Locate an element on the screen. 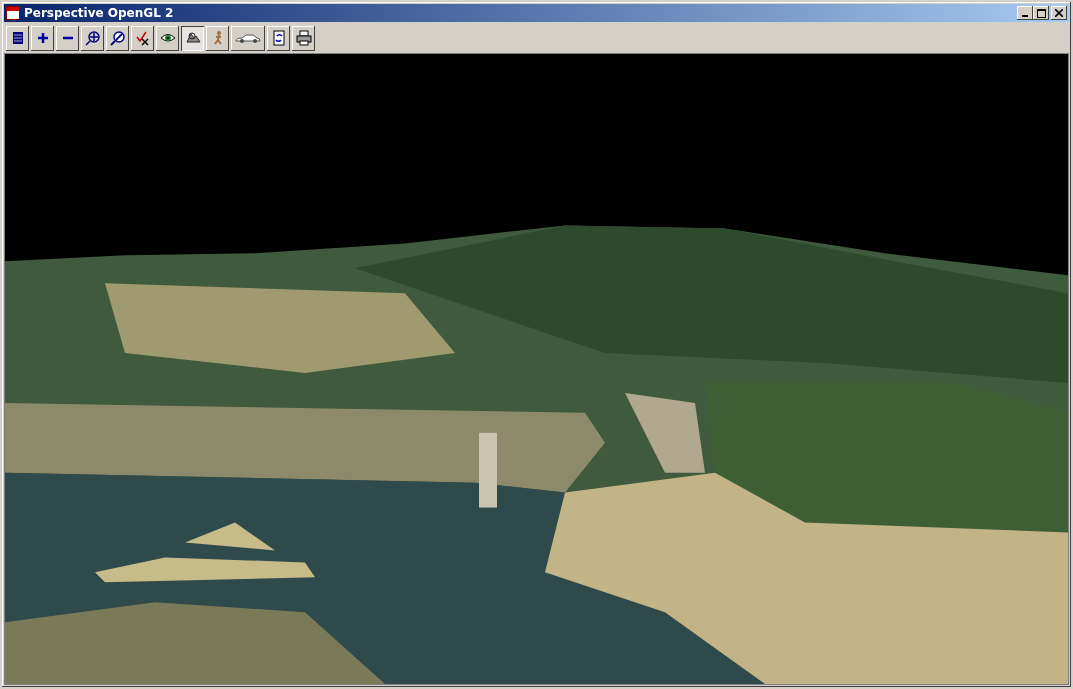 This screenshot has width=1073, height=689. check-cross-icon is located at coordinates (142, 38).